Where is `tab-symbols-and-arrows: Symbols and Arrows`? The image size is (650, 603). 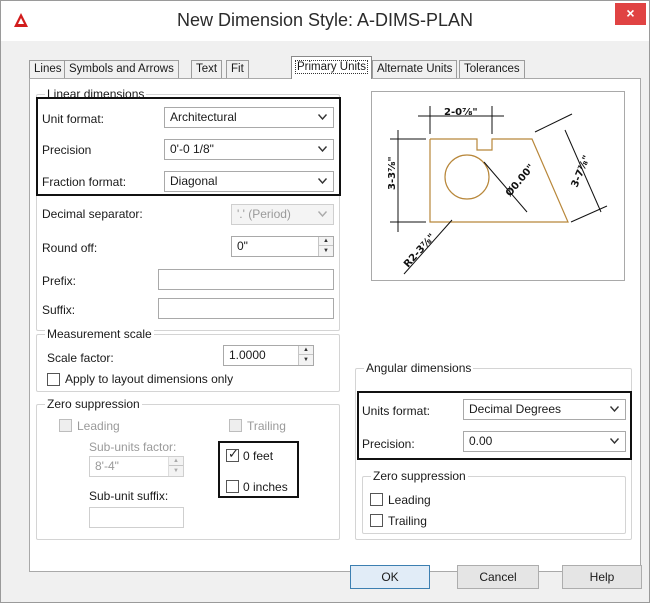 tab-symbols-and-arrows: Symbols and Arrows is located at coordinates (121, 69).